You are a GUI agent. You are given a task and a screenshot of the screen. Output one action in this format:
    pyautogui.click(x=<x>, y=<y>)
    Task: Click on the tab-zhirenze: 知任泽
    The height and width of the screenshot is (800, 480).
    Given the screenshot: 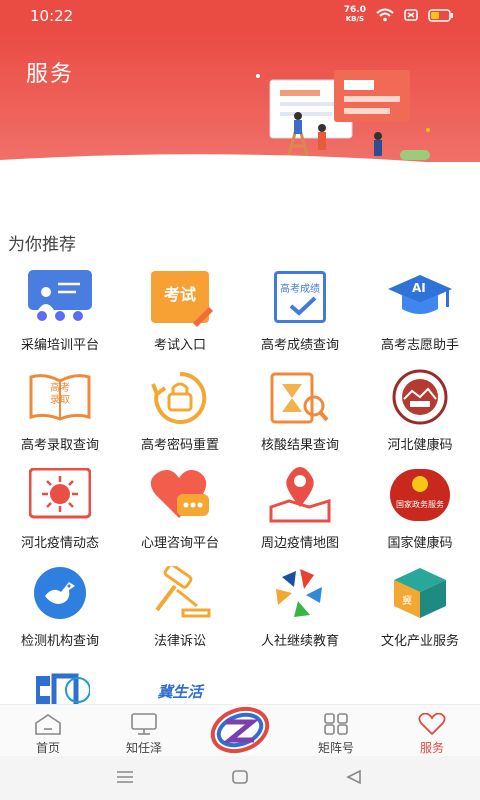 What is the action you would take?
    pyautogui.click(x=144, y=731)
    